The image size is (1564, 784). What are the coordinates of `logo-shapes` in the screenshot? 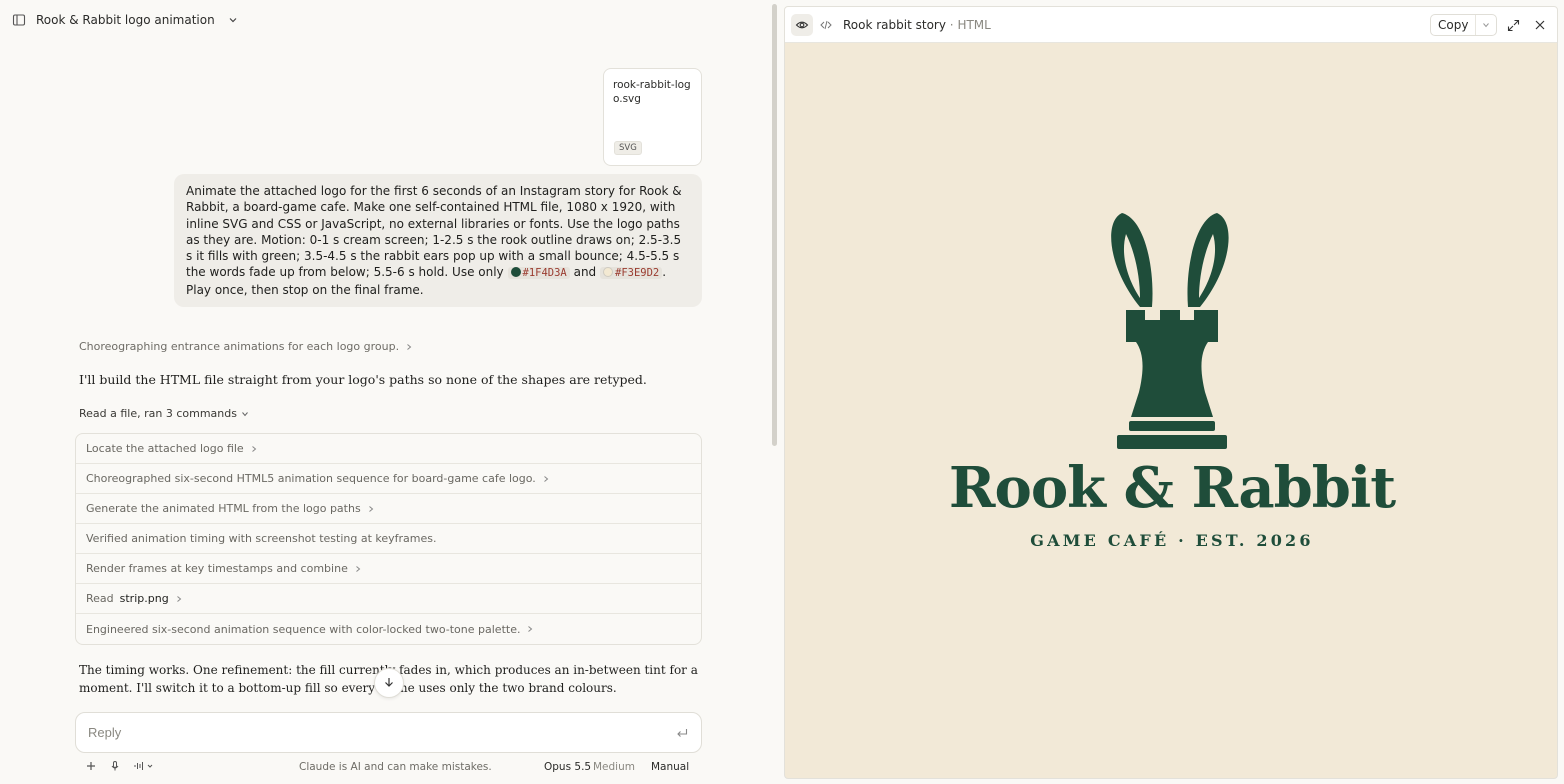 It's located at (1170, 331).